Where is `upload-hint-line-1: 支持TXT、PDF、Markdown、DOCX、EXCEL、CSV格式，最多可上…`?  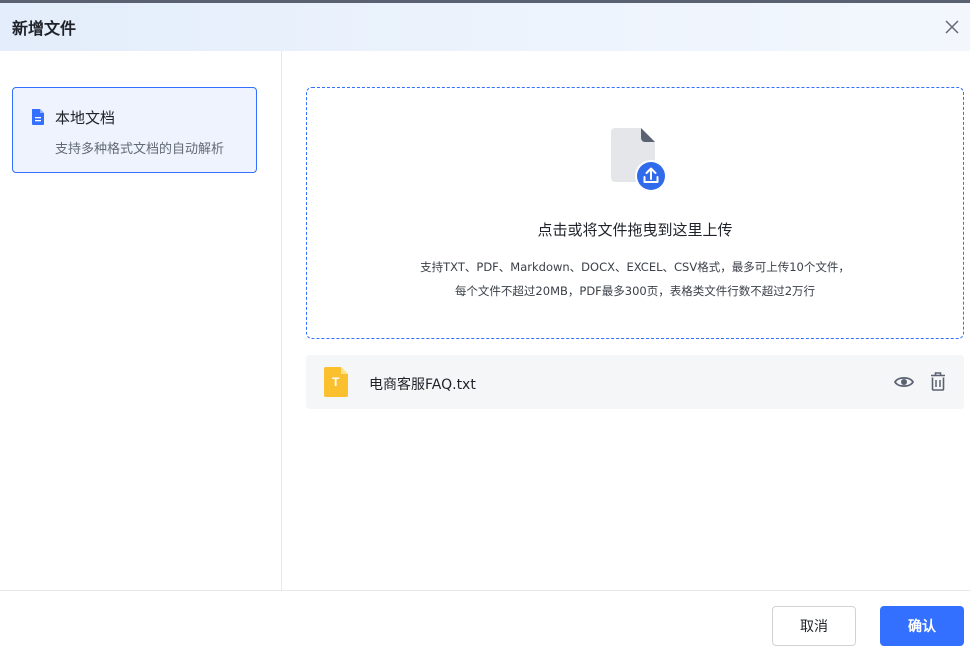 upload-hint-line-1: 支持TXT、PDF、Markdown、DOCX、EXCEL、CSV格式，最多可上… is located at coordinates (635, 267).